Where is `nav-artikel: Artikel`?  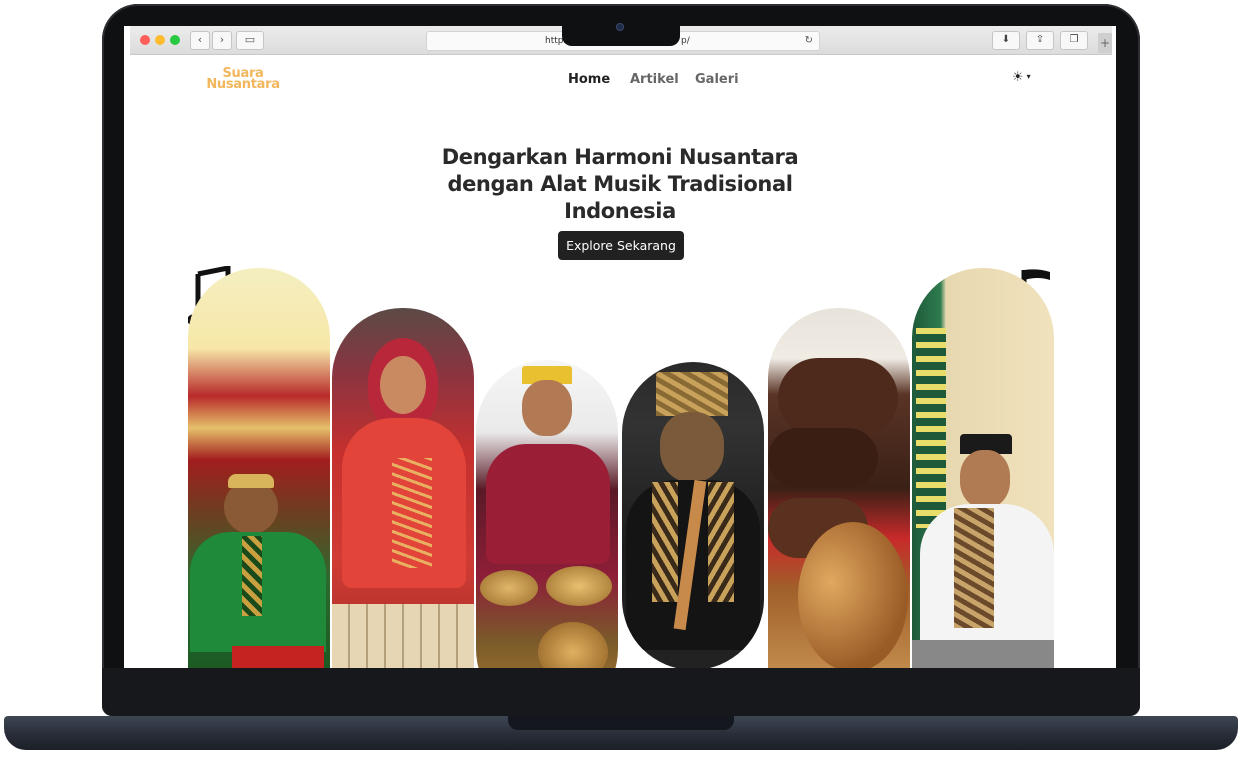
nav-artikel: Artikel is located at coordinates (654, 79).